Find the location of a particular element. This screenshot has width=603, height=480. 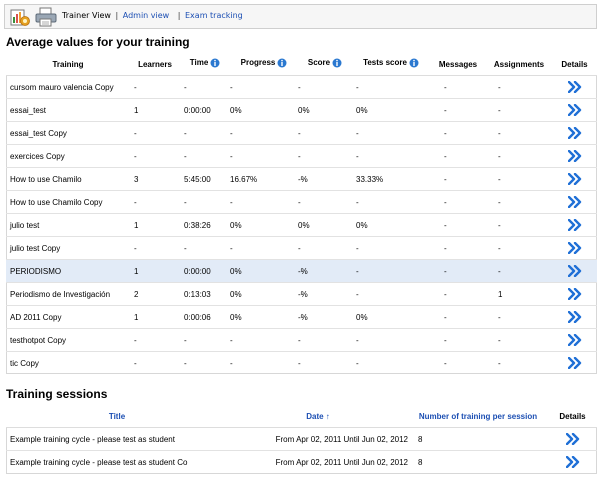

printer-icon is located at coordinates (46, 17).